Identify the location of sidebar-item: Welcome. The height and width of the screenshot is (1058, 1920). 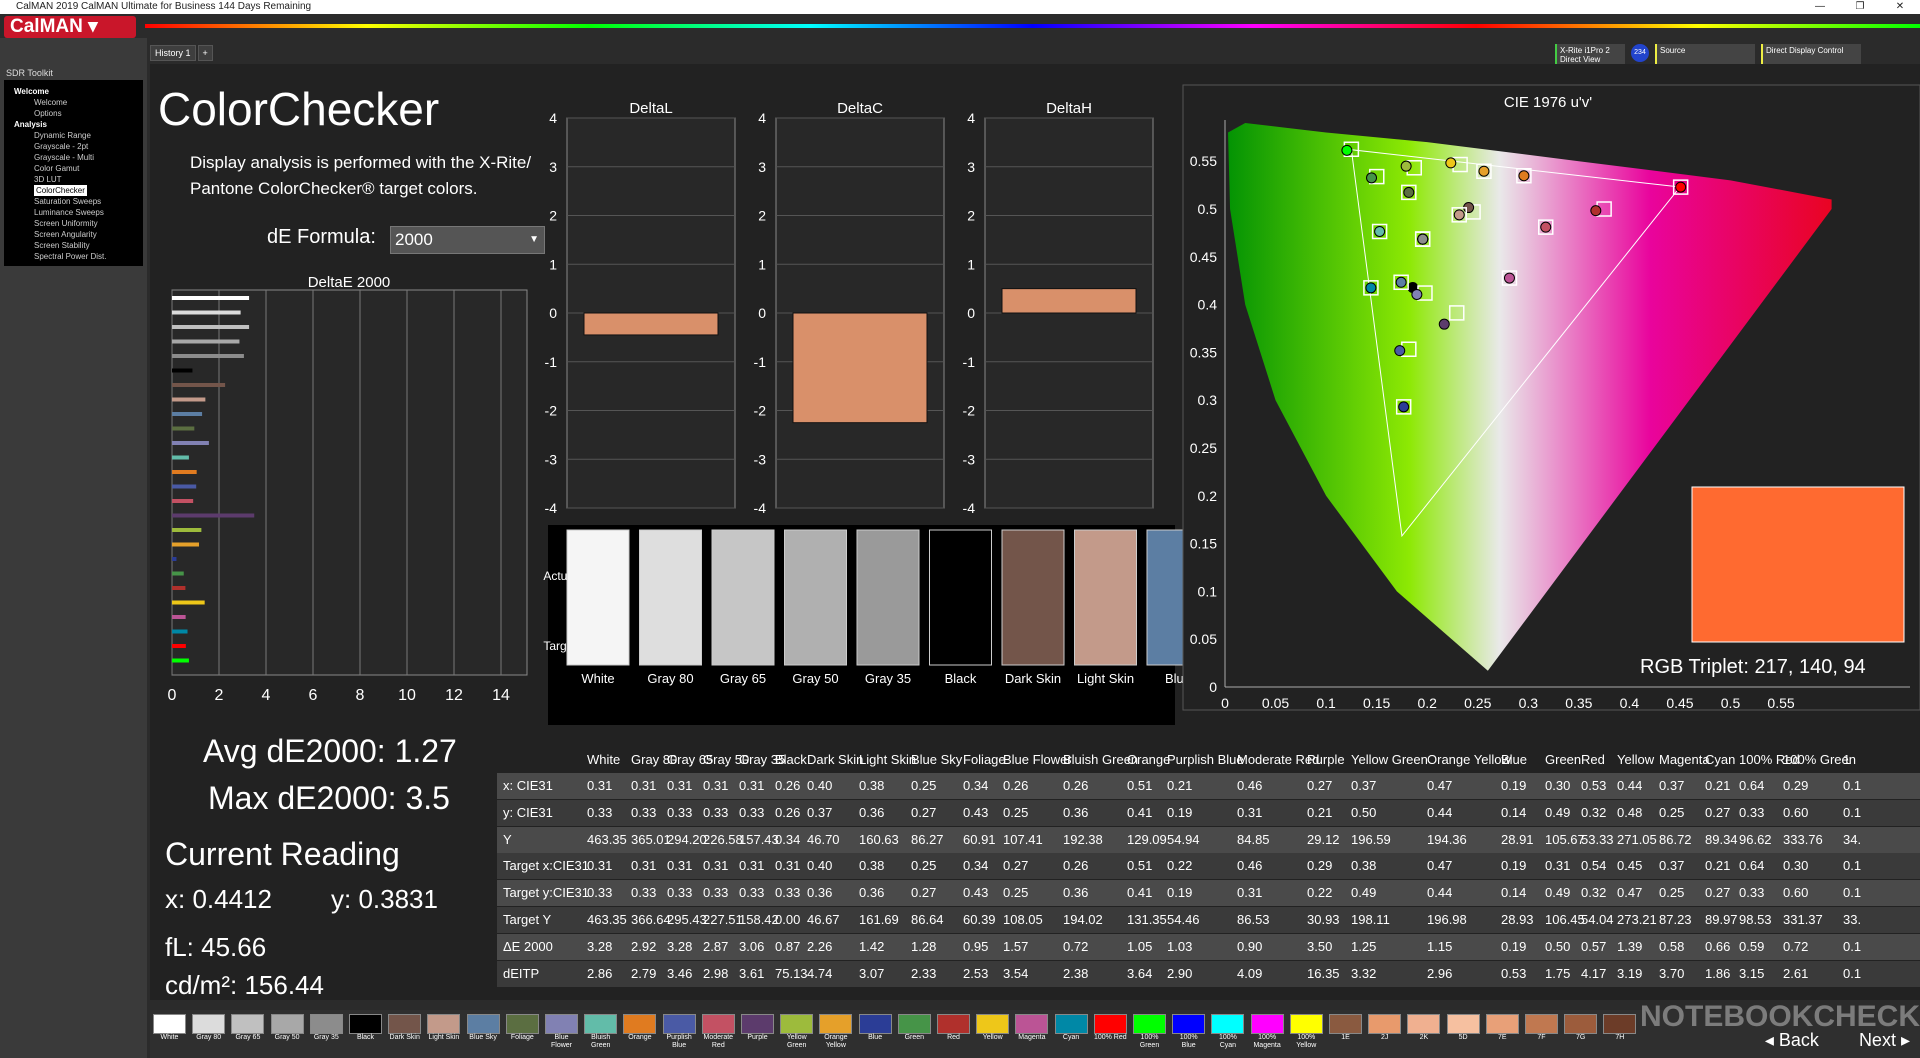
(73, 102).